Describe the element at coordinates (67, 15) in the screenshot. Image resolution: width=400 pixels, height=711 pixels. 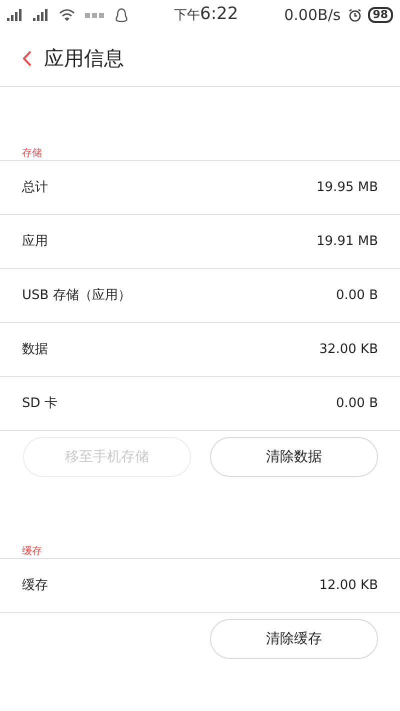
I see `wifi-icon` at that location.